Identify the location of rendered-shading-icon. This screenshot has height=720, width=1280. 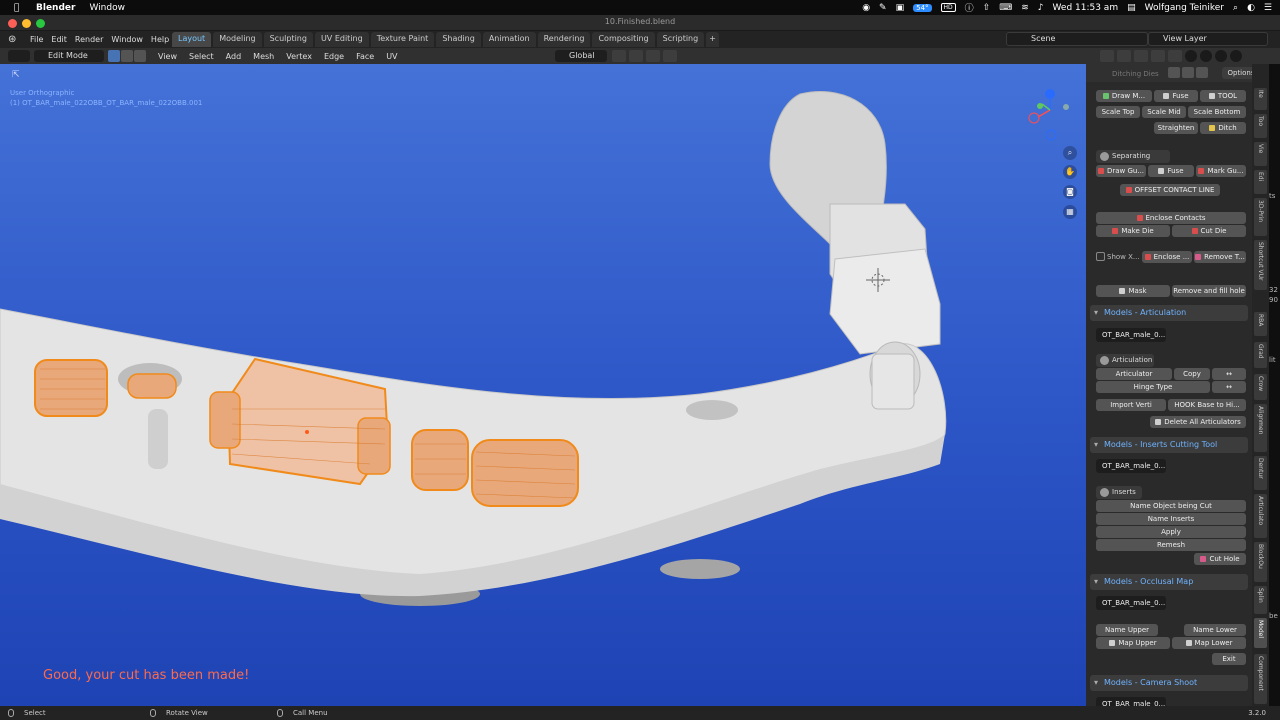
(1236, 56).